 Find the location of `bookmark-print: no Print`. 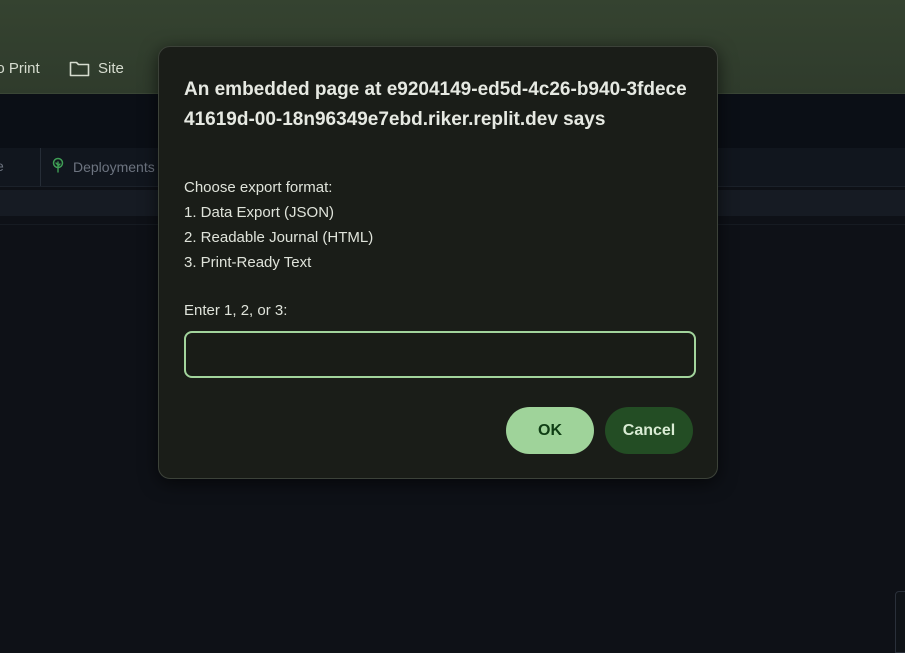

bookmark-print: no Print is located at coordinates (20, 68).